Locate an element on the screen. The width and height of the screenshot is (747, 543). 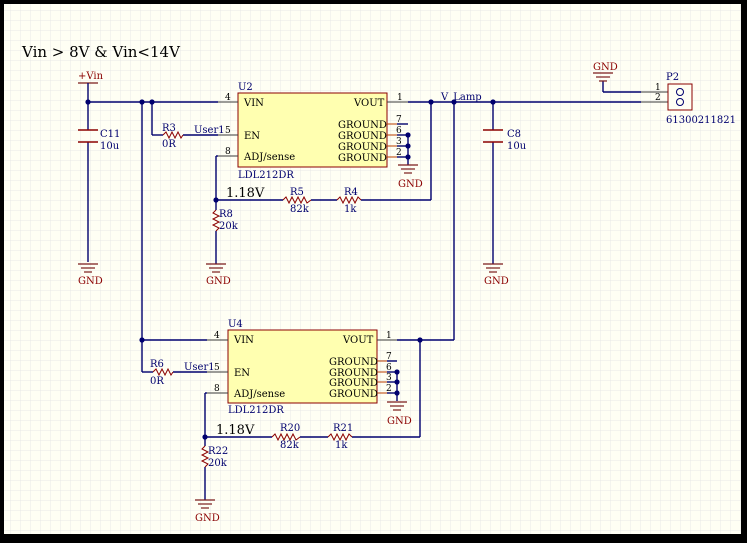
u4-pin-num: 4 is located at coordinates (217, 336).